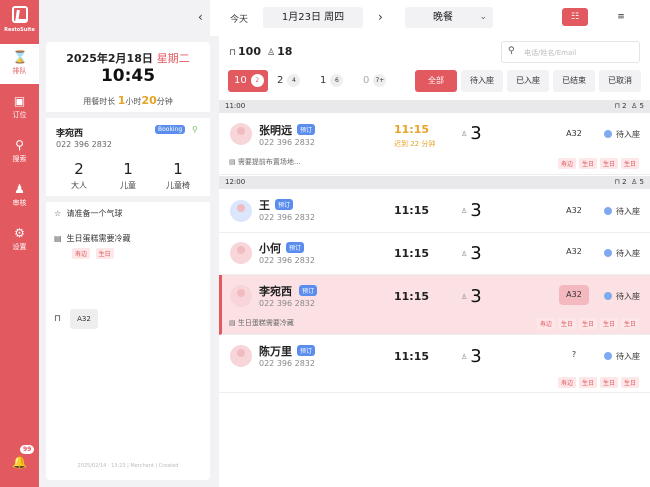 The height and width of the screenshot is (487, 650). Describe the element at coordinates (285, 51) in the screenshot. I see `guest-total-value: 18` at that location.